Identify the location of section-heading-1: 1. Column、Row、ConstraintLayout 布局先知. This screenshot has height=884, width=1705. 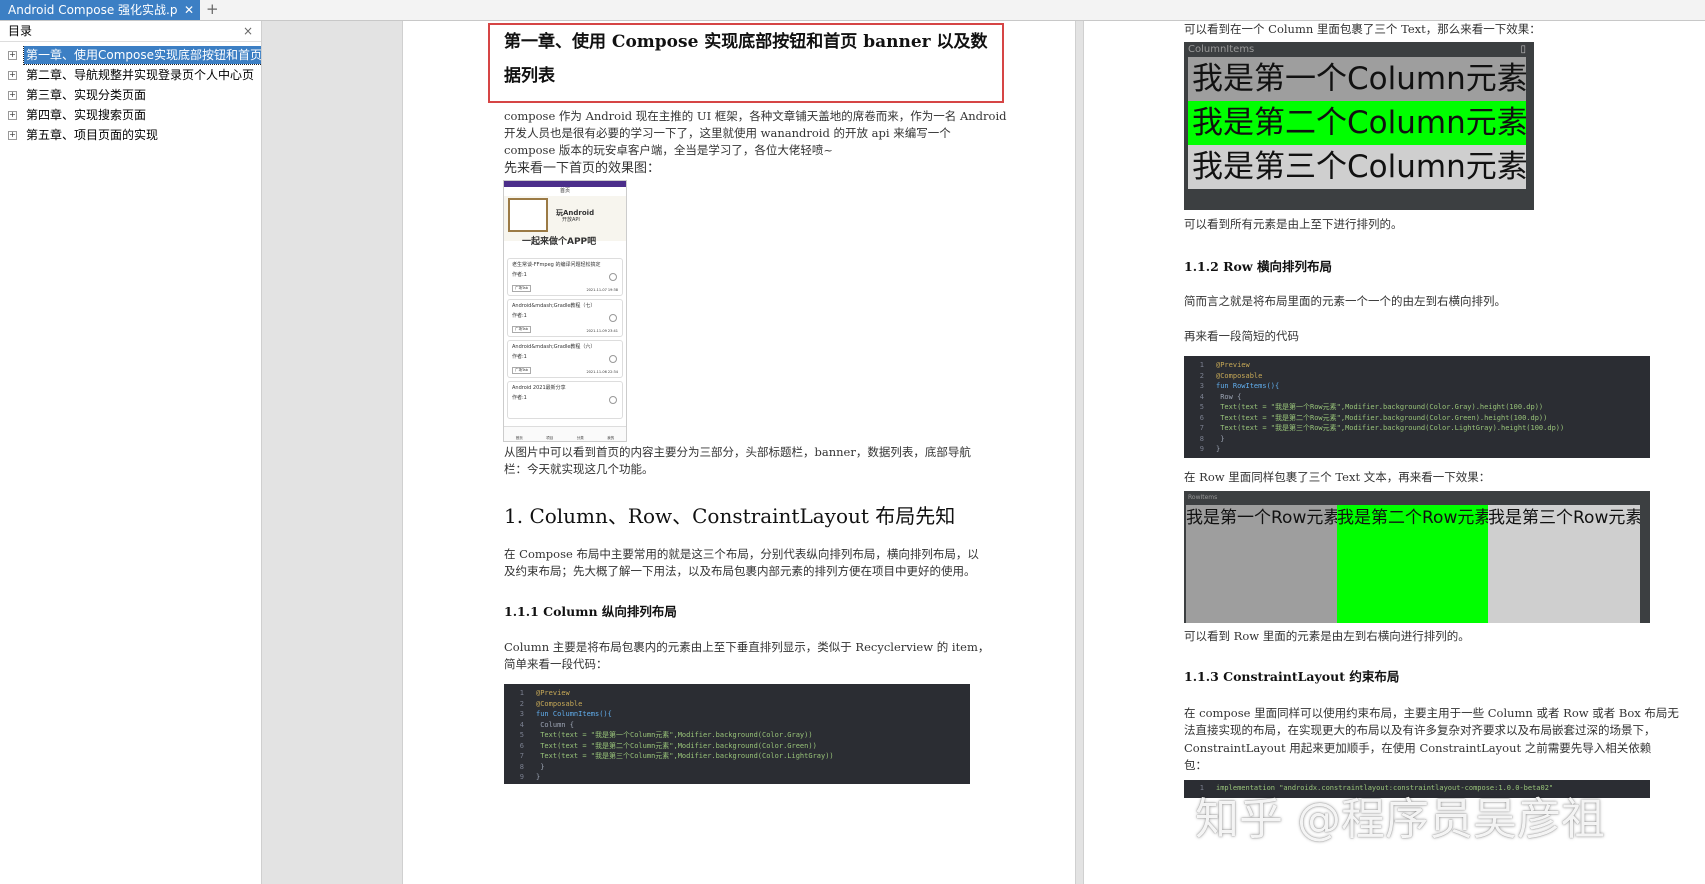
(730, 516).